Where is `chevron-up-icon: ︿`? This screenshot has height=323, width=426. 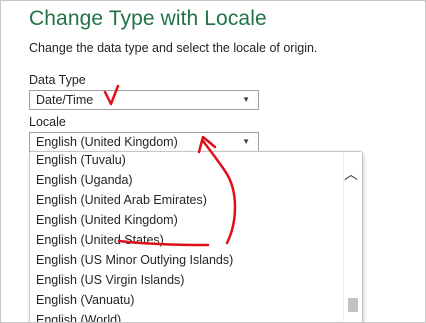
chevron-up-icon: ︿ is located at coordinates (351, 174).